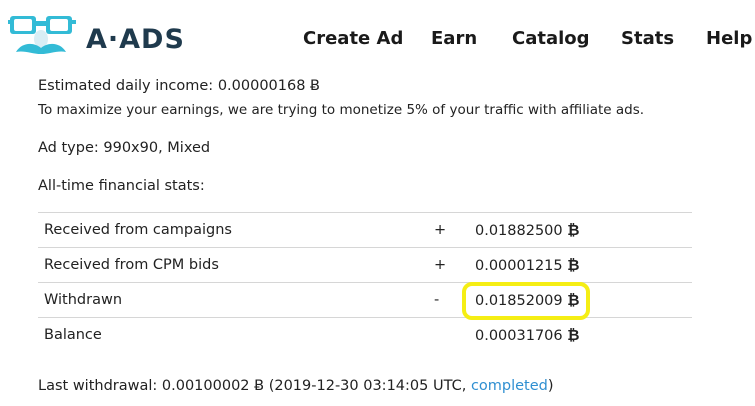  Describe the element at coordinates (453, 335) in the screenshot. I see `stat-sign` at that location.